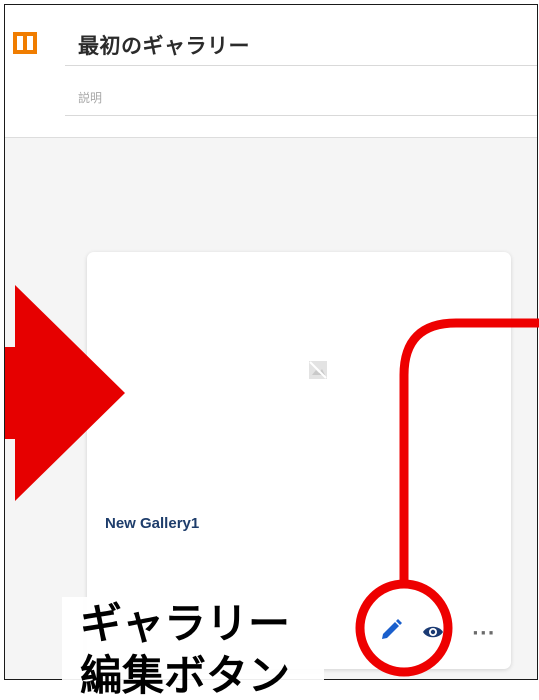 This screenshot has width=539, height=700. I want to click on description-underline, so click(301, 115).